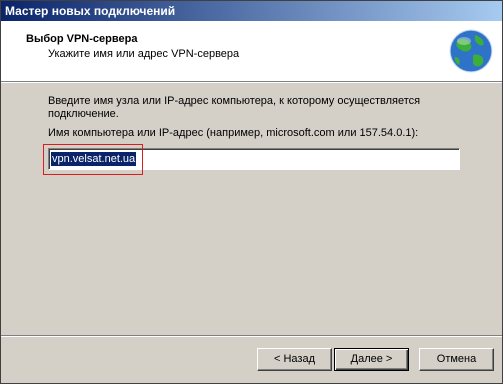 Image resolution: width=503 pixels, height=384 pixels. I want to click on footer-divider-highlight, so click(251, 336).